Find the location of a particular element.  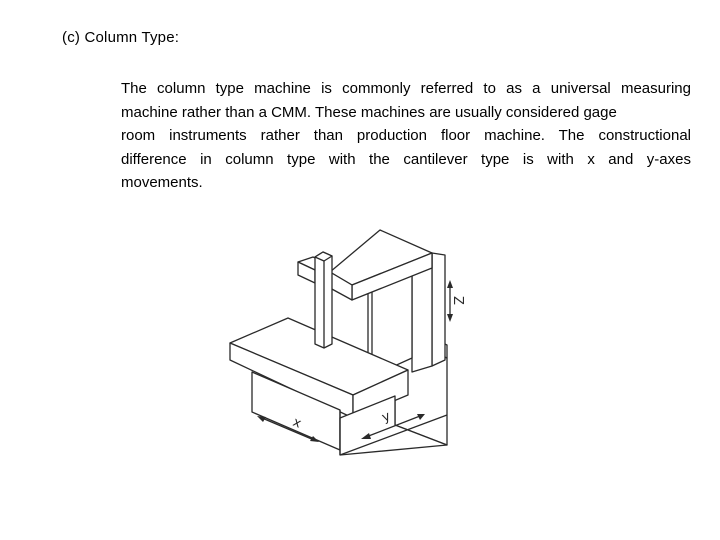

z-axis-label: Z is located at coordinates (457, 300).